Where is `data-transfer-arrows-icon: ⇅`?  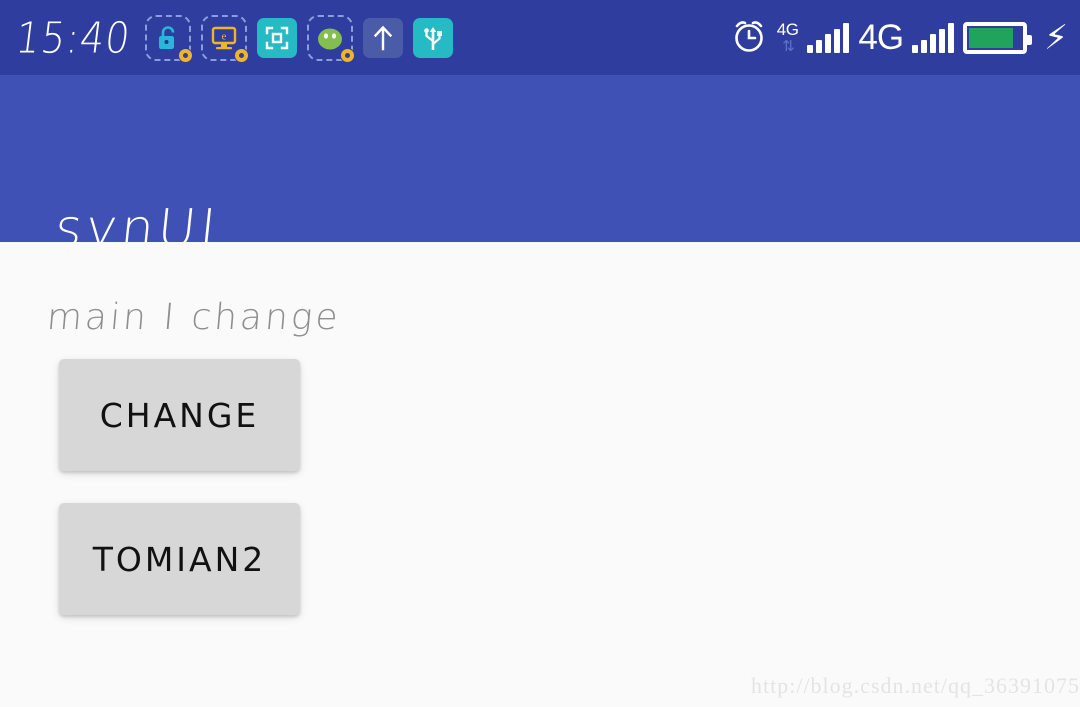
data-transfer-arrows-icon: ⇅ is located at coordinates (788, 46).